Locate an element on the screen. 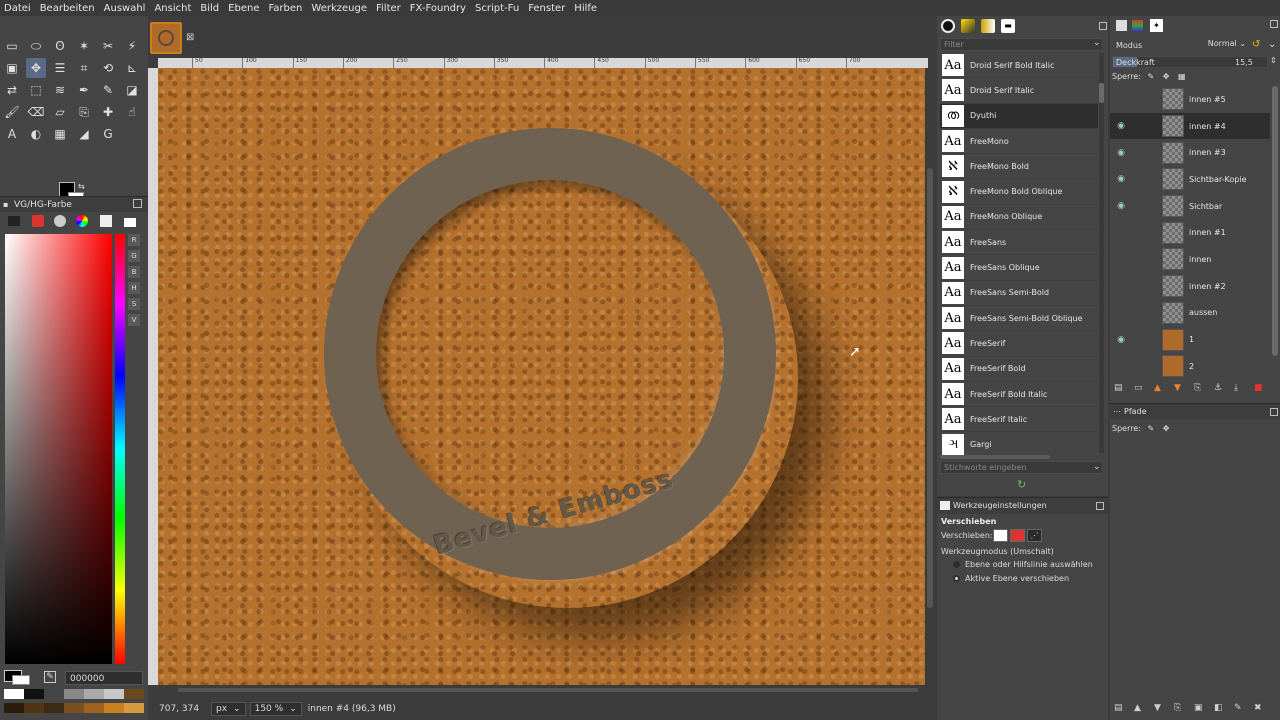  font-list-item: ઞ Gargi is located at coordinates (1019, 443).